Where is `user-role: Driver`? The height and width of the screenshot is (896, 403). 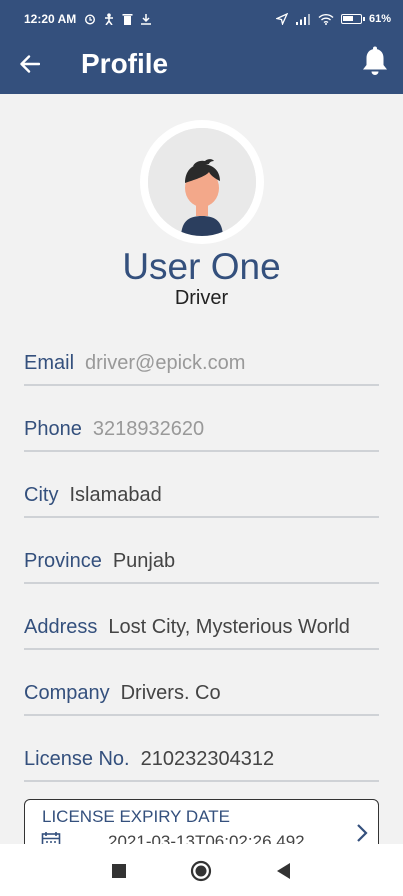
user-role: Driver is located at coordinates (201, 298).